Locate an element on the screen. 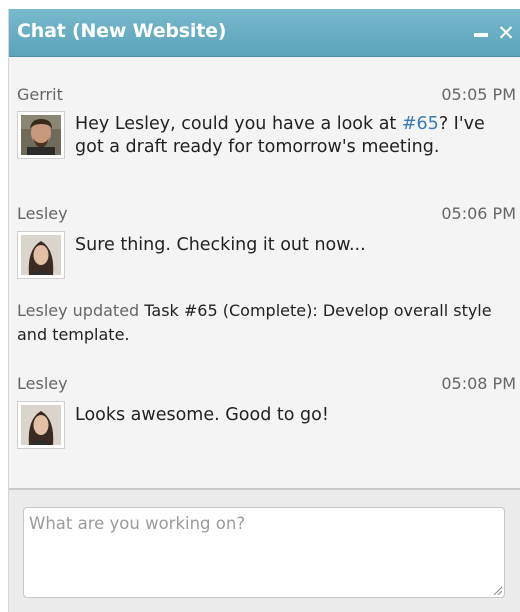 The height and width of the screenshot is (612, 520). message-author: Gerrit is located at coordinates (40, 94).